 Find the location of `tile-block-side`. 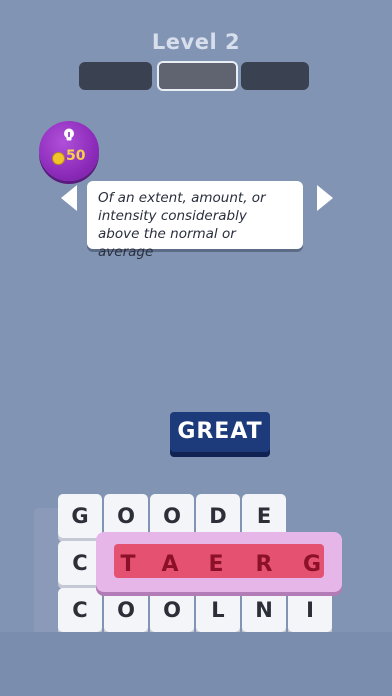

tile-block-side is located at coordinates (47, 571).